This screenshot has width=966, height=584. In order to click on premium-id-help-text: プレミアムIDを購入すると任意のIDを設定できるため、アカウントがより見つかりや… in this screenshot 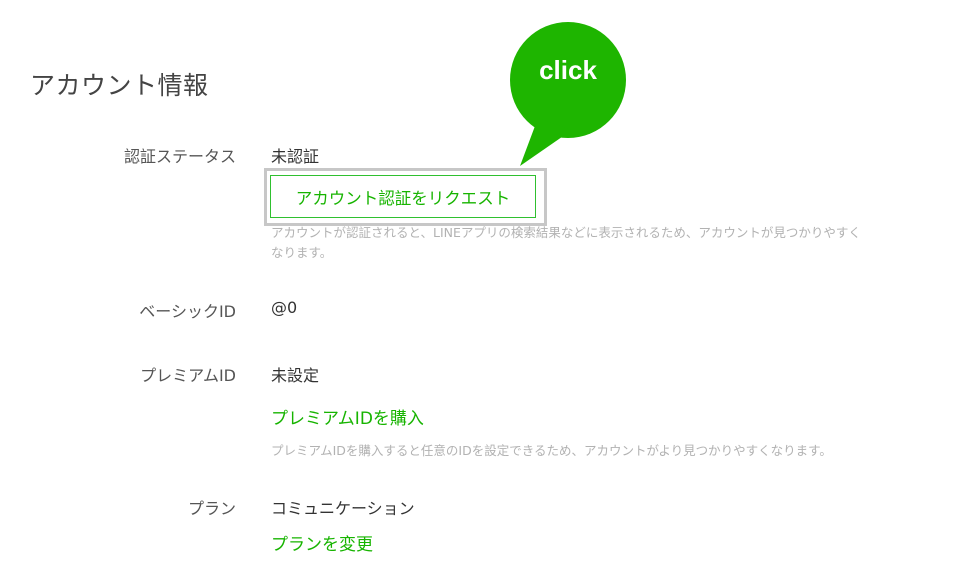, I will do `click(551, 450)`.